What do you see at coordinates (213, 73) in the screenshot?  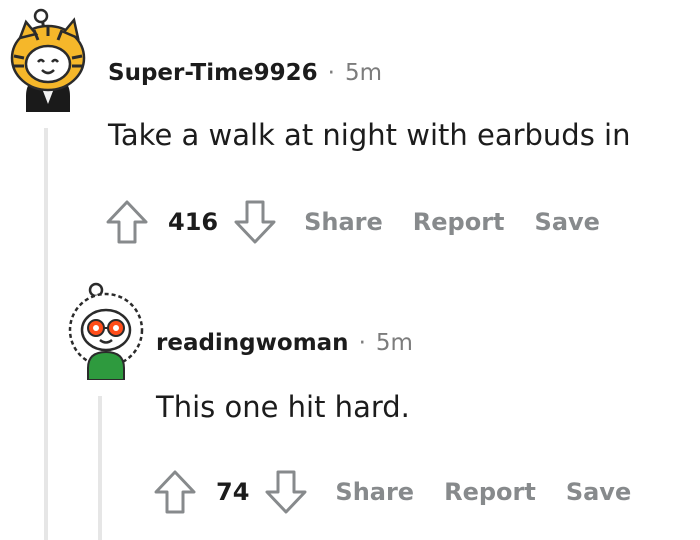 I see `username: Super-Time9926` at bounding box center [213, 73].